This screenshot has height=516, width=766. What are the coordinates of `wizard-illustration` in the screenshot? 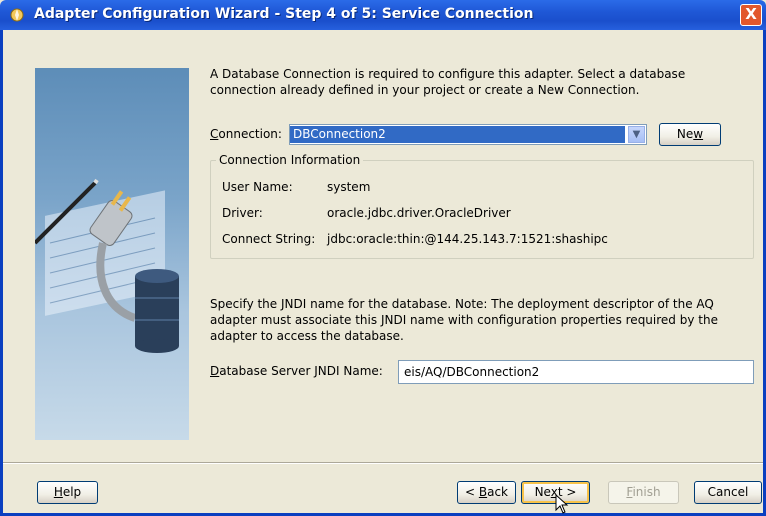 It's located at (112, 254).